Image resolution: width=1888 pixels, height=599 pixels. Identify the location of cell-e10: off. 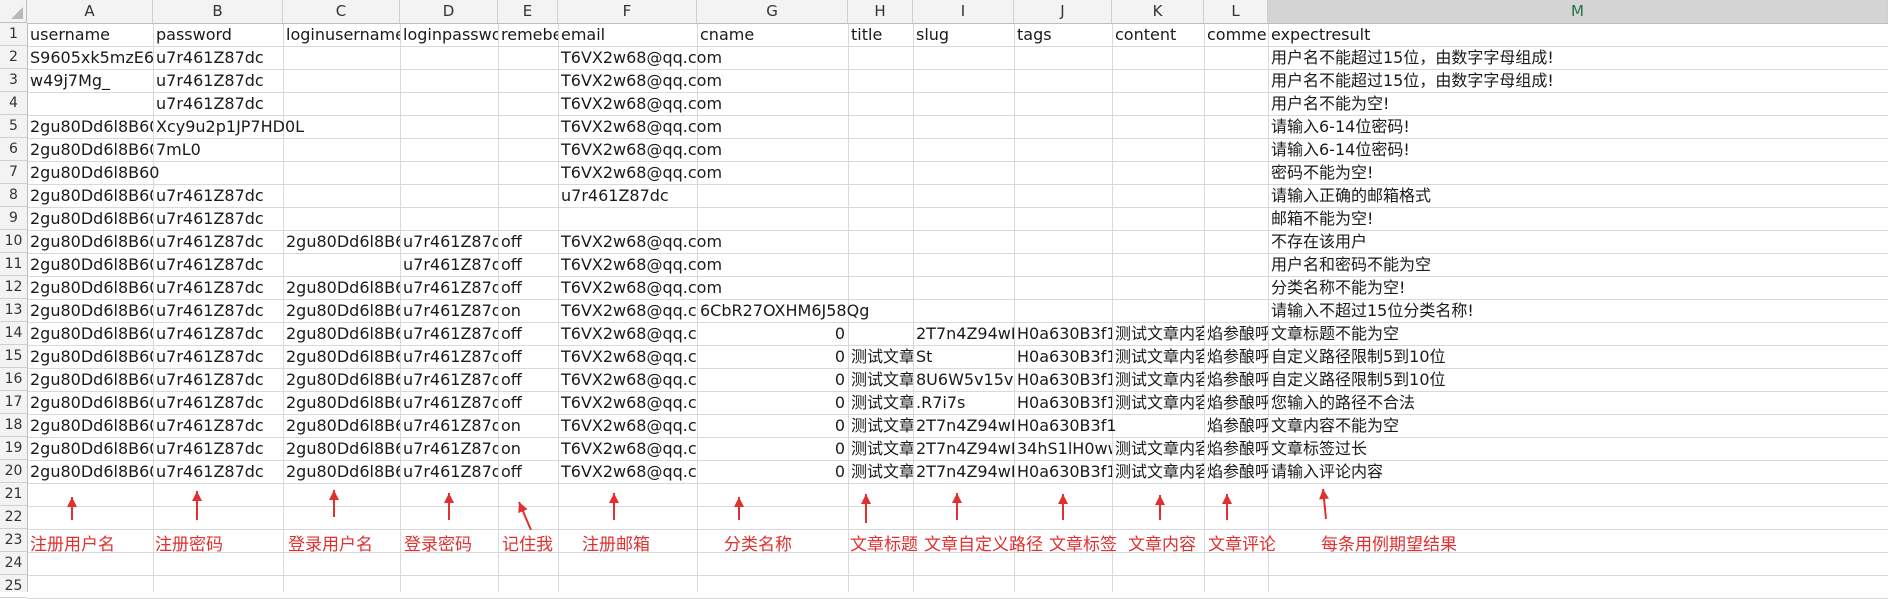
(528, 241).